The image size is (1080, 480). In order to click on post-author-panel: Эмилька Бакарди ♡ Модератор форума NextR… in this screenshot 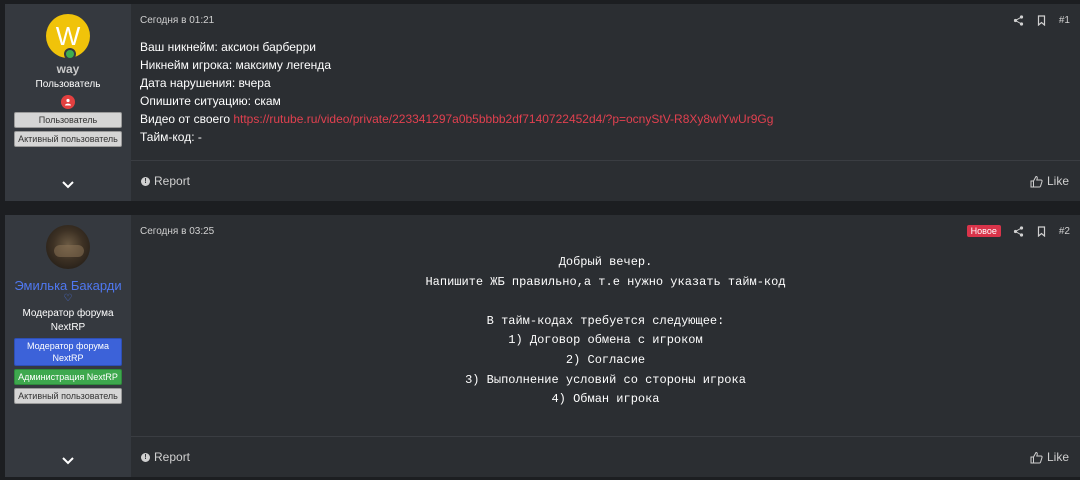, I will do `click(68, 346)`.